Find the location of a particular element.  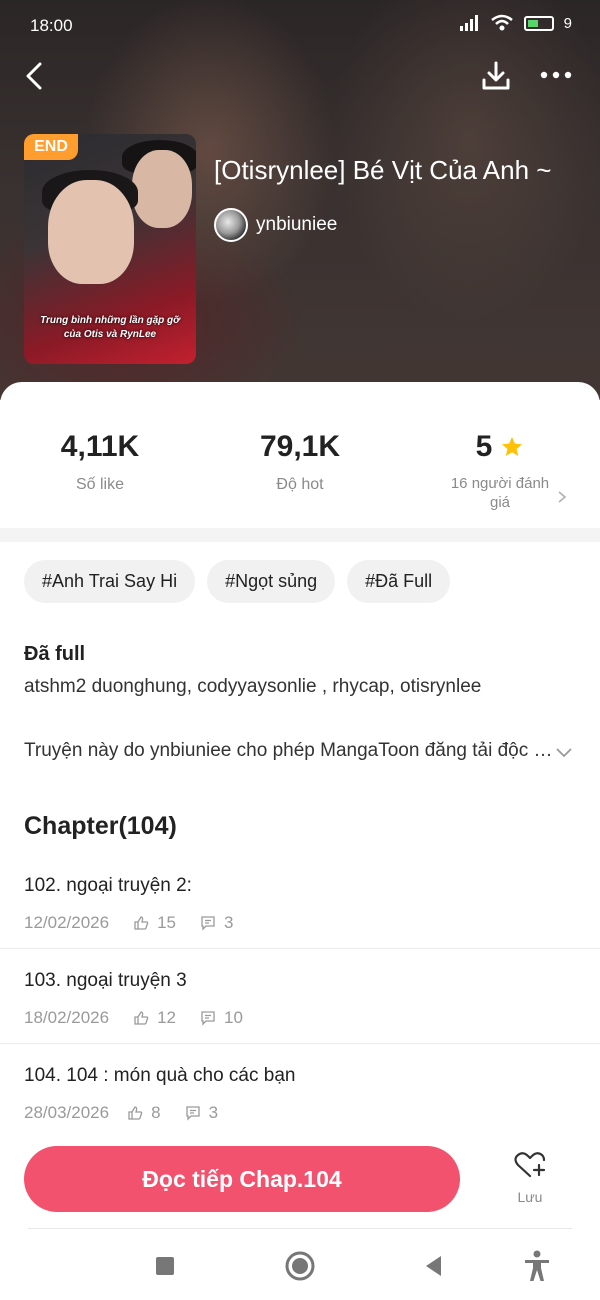

battery-icon is located at coordinates (538, 23).